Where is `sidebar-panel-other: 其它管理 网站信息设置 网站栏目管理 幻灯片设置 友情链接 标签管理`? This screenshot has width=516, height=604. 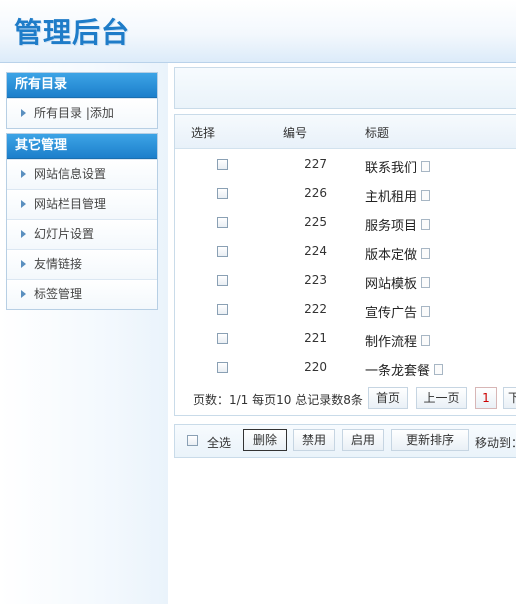 sidebar-panel-other: 其它管理 网站信息设置 网站栏目管理 幻灯片设置 友情链接 标签管理 is located at coordinates (82, 221).